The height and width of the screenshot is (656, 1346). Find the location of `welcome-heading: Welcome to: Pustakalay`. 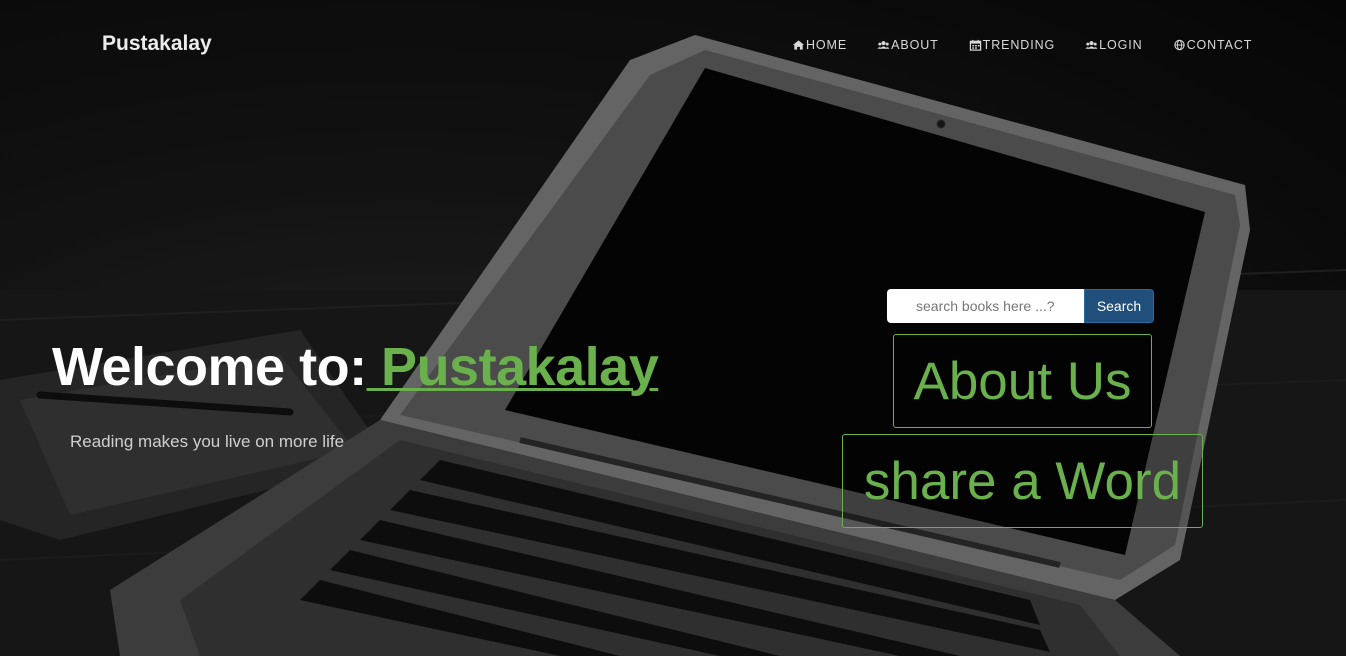

welcome-heading: Welcome to: Pustakalay is located at coordinates (355, 367).